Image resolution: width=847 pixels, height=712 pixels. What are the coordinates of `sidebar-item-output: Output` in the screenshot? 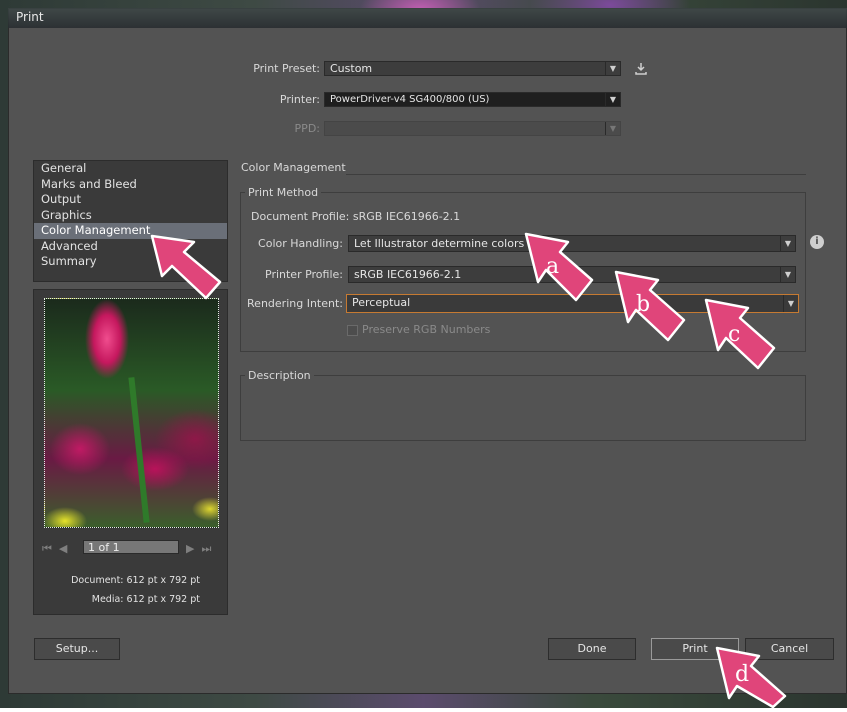 It's located at (130, 200).